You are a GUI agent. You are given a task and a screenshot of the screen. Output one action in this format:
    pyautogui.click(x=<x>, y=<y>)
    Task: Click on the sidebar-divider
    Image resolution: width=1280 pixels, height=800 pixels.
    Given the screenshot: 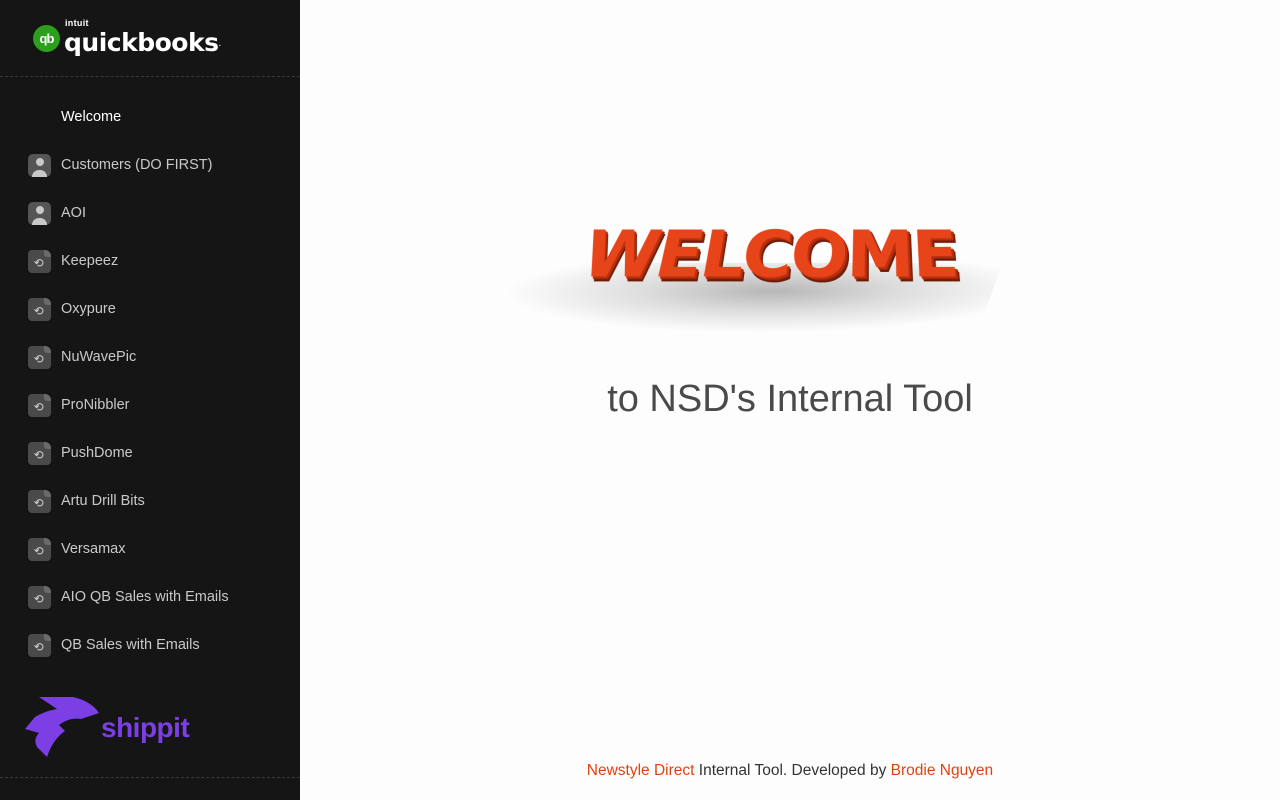 What is the action you would take?
    pyautogui.click(x=150, y=777)
    